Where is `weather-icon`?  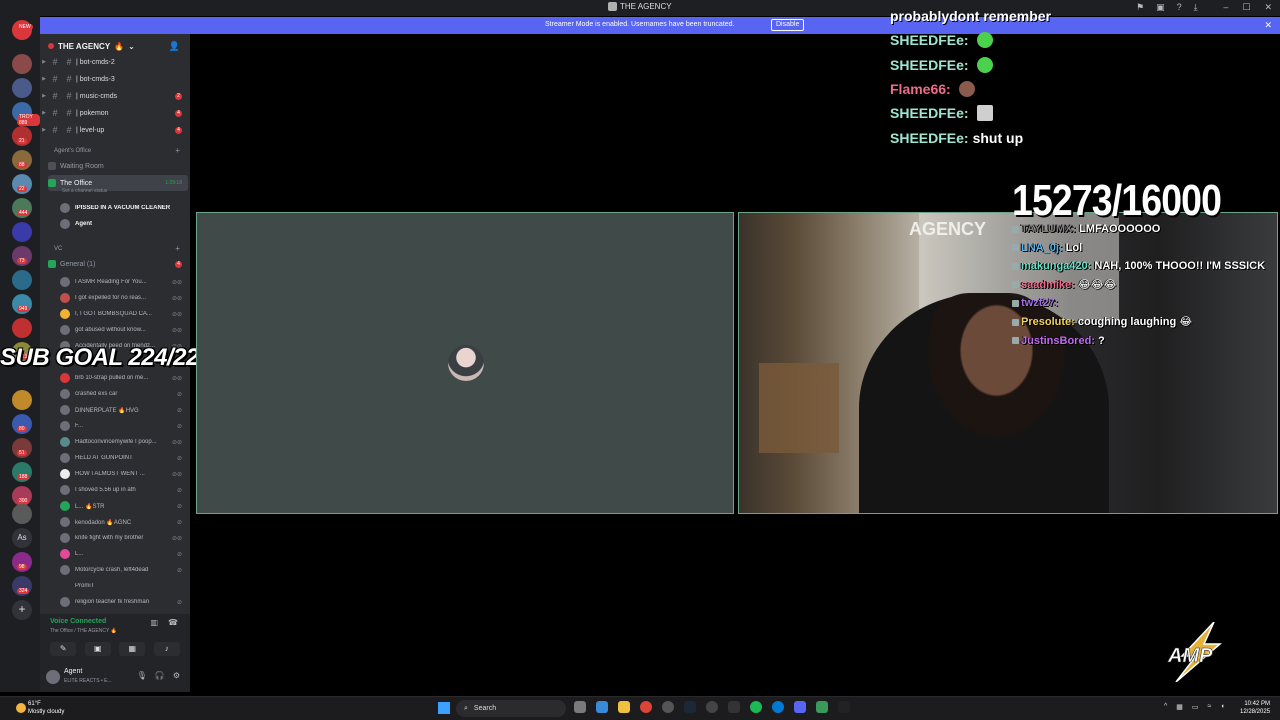
weather-icon is located at coordinates (21, 708).